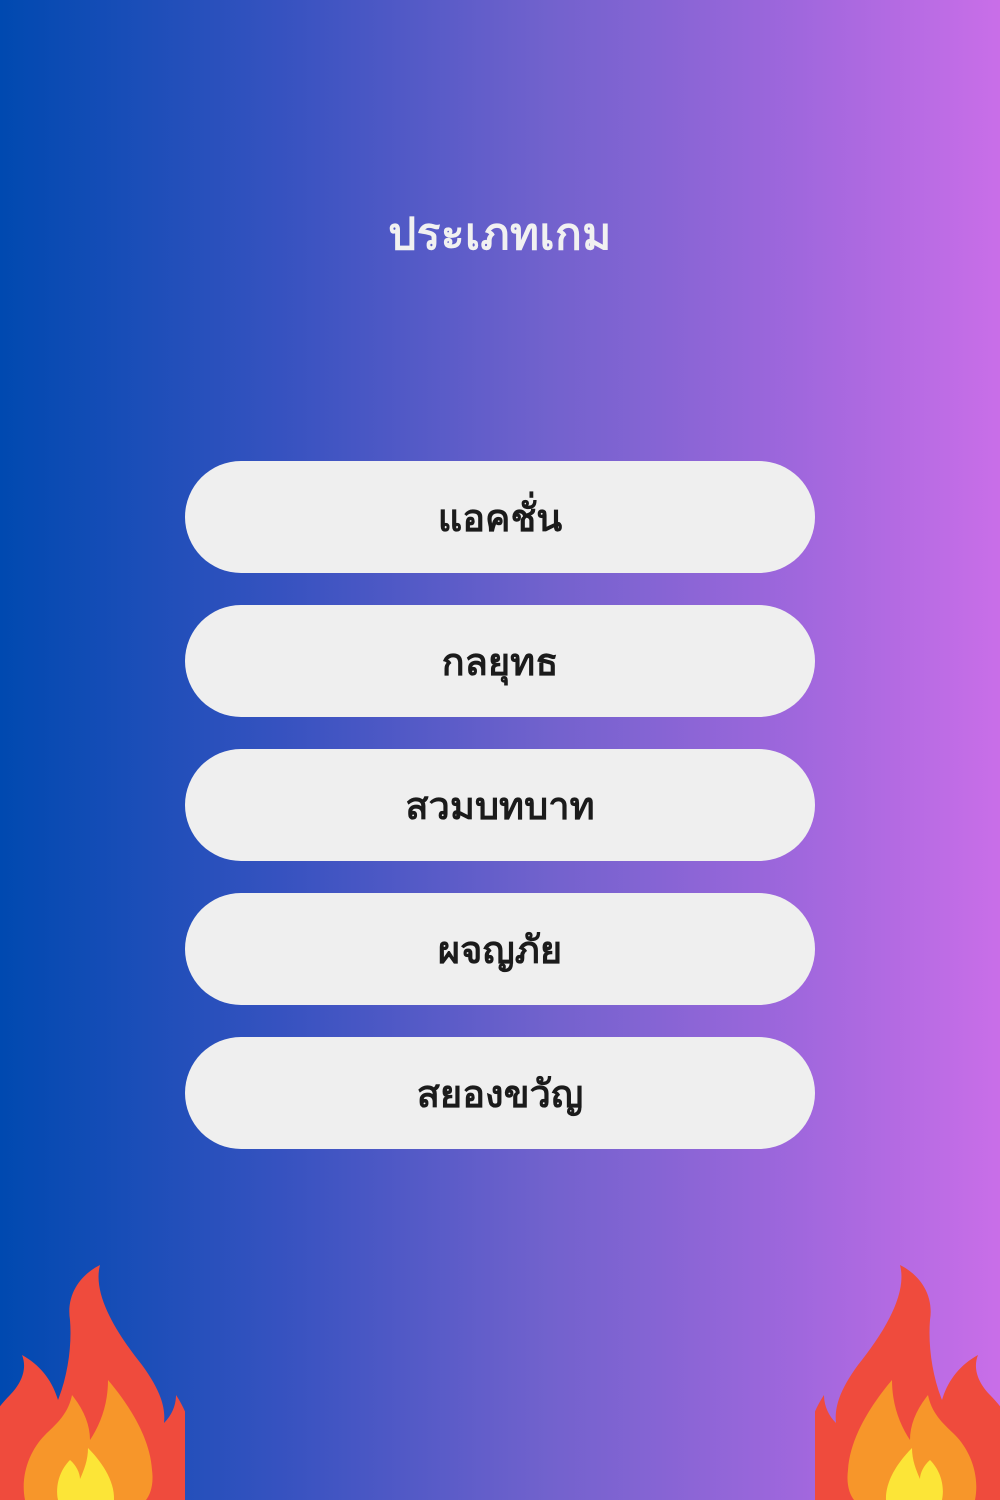 Image resolution: width=1000 pixels, height=1500 pixels. I want to click on page-title: ประเภทเกม, so click(500, 234).